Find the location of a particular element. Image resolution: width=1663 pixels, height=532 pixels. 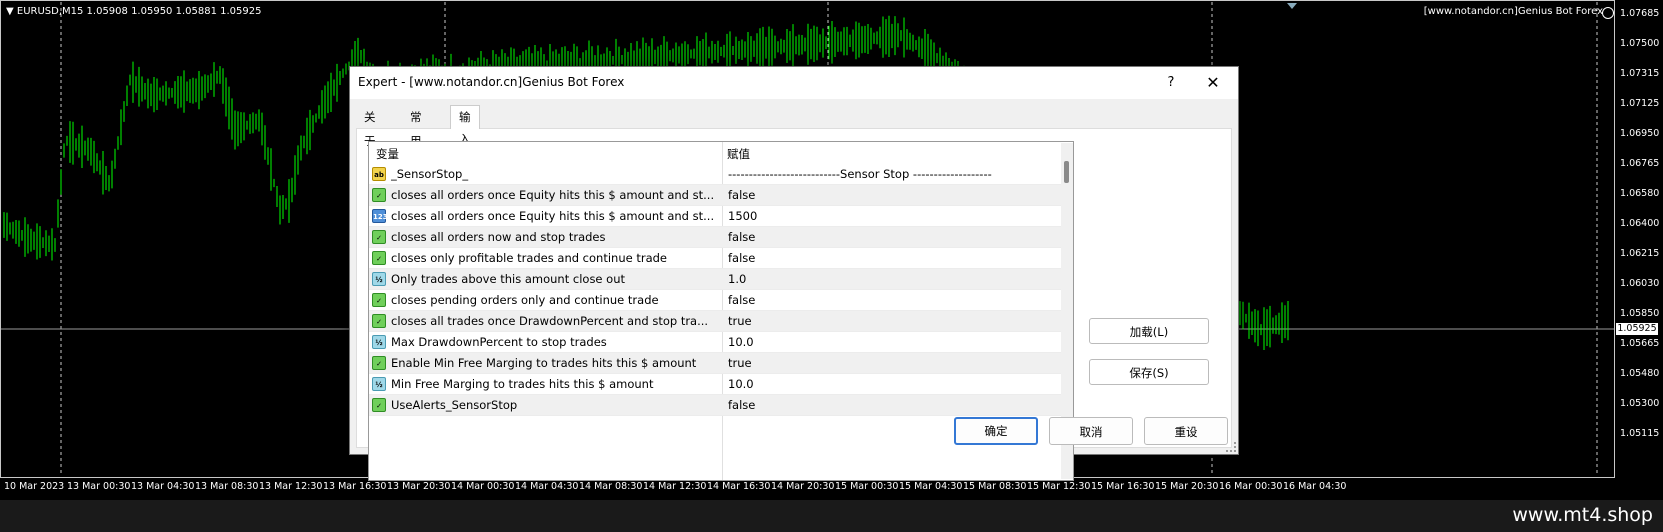

parameter-name: UseAlerts_SensorStop is located at coordinates (454, 405).